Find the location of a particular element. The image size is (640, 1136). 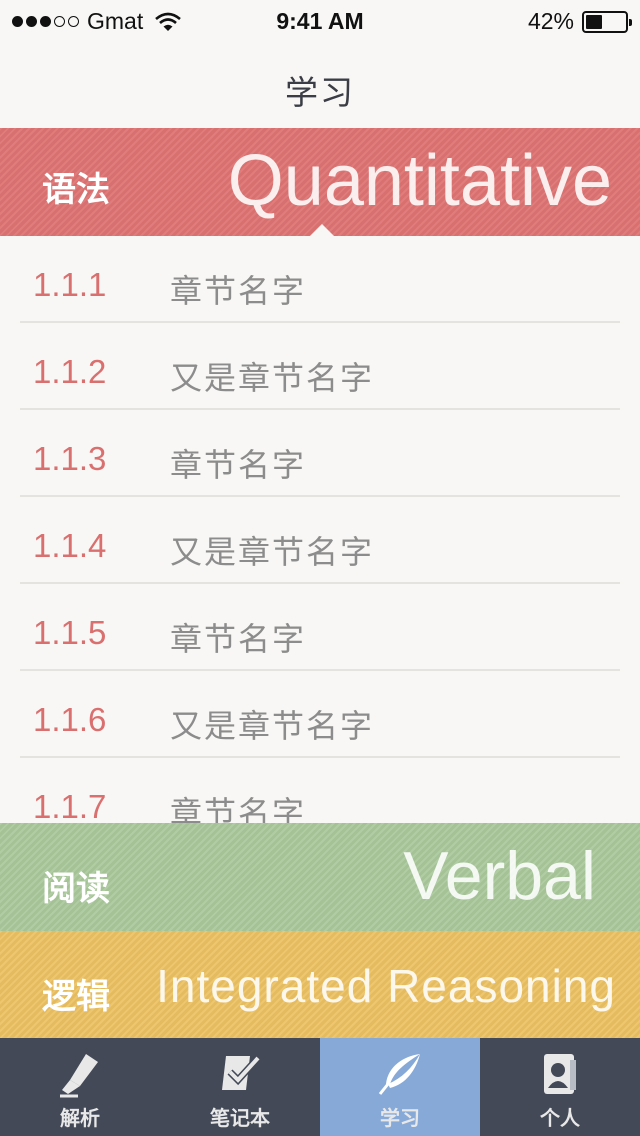

battery-percent: 42% is located at coordinates (550, 21).